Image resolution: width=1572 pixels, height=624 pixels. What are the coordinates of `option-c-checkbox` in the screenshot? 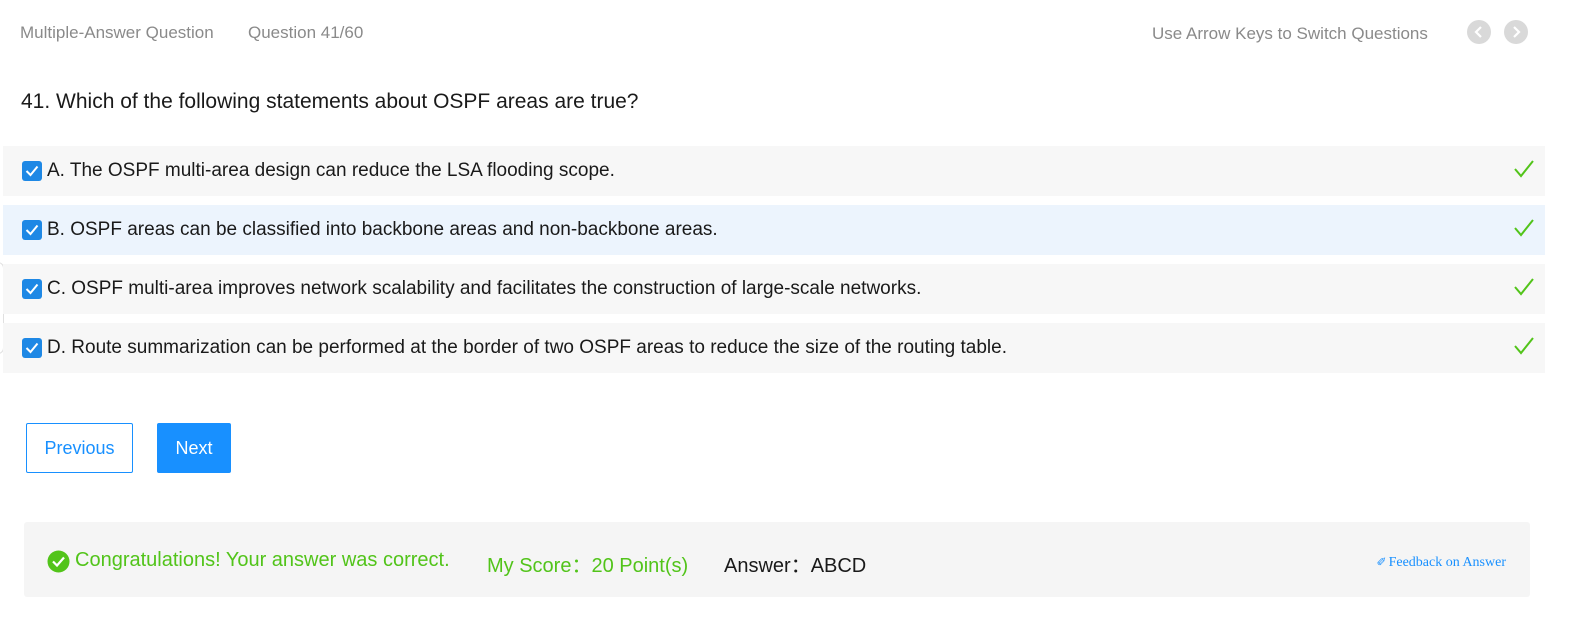 It's located at (32, 289).